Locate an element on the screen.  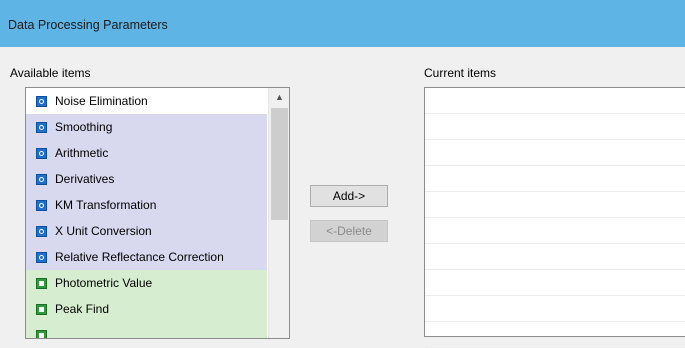
list-item: KM Transformation is located at coordinates (146, 205).